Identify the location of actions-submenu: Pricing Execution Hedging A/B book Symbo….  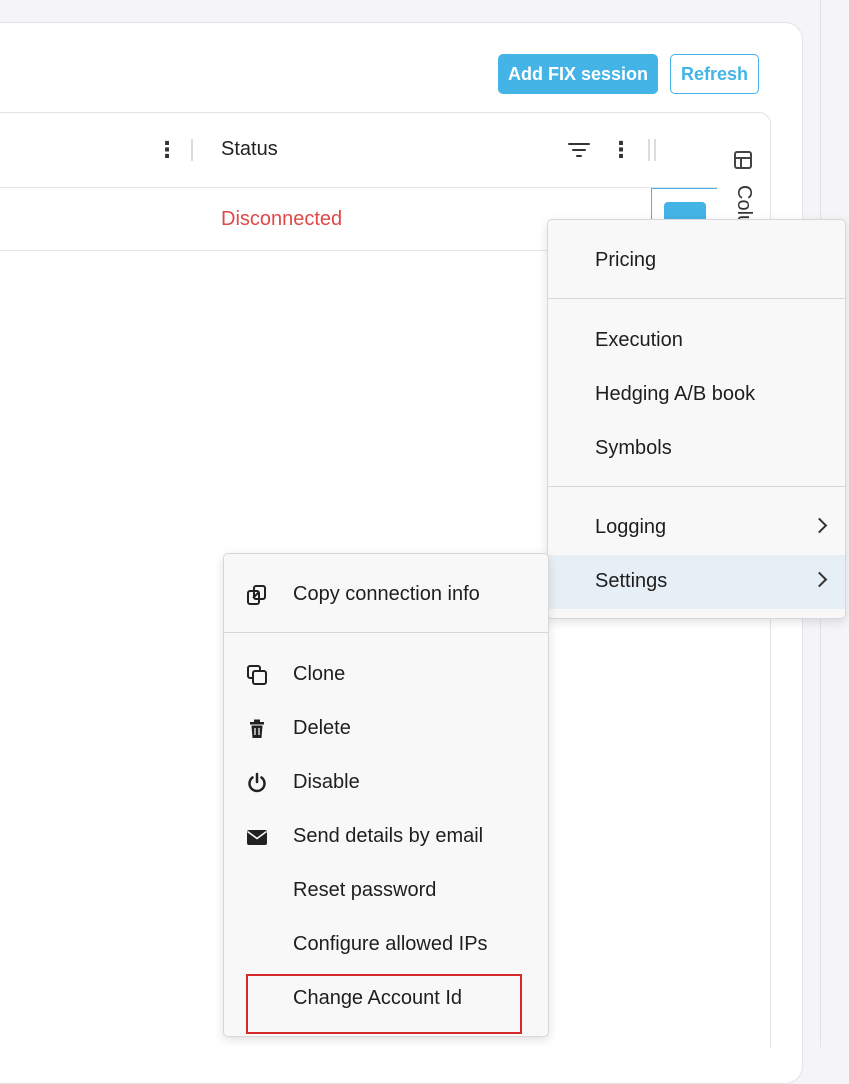
(696, 419).